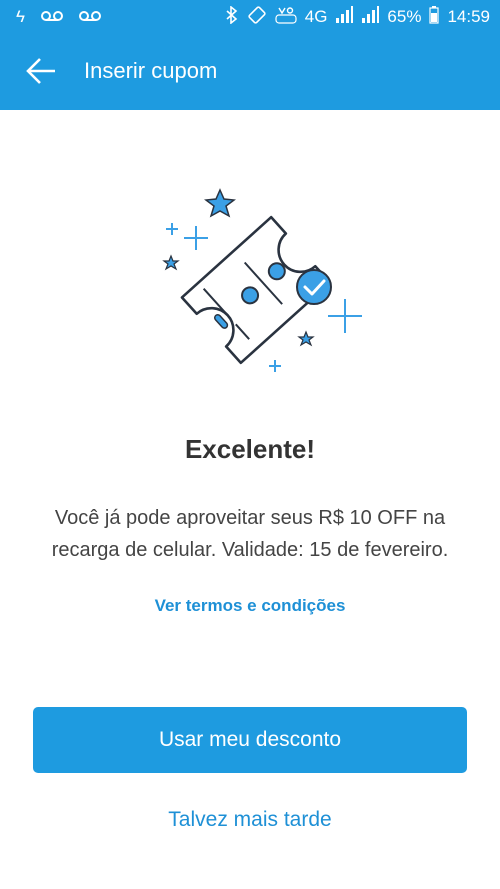  I want to click on terms-link: Ver termos e condições, so click(250, 606).